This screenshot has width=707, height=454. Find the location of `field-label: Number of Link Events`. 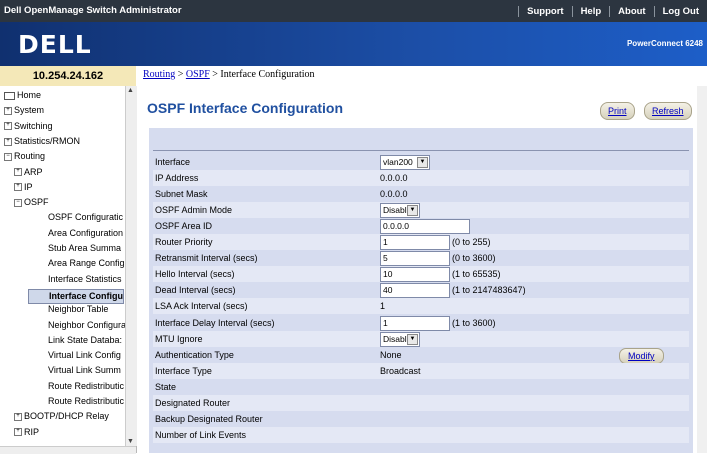

field-label: Number of Link Events is located at coordinates (201, 434).